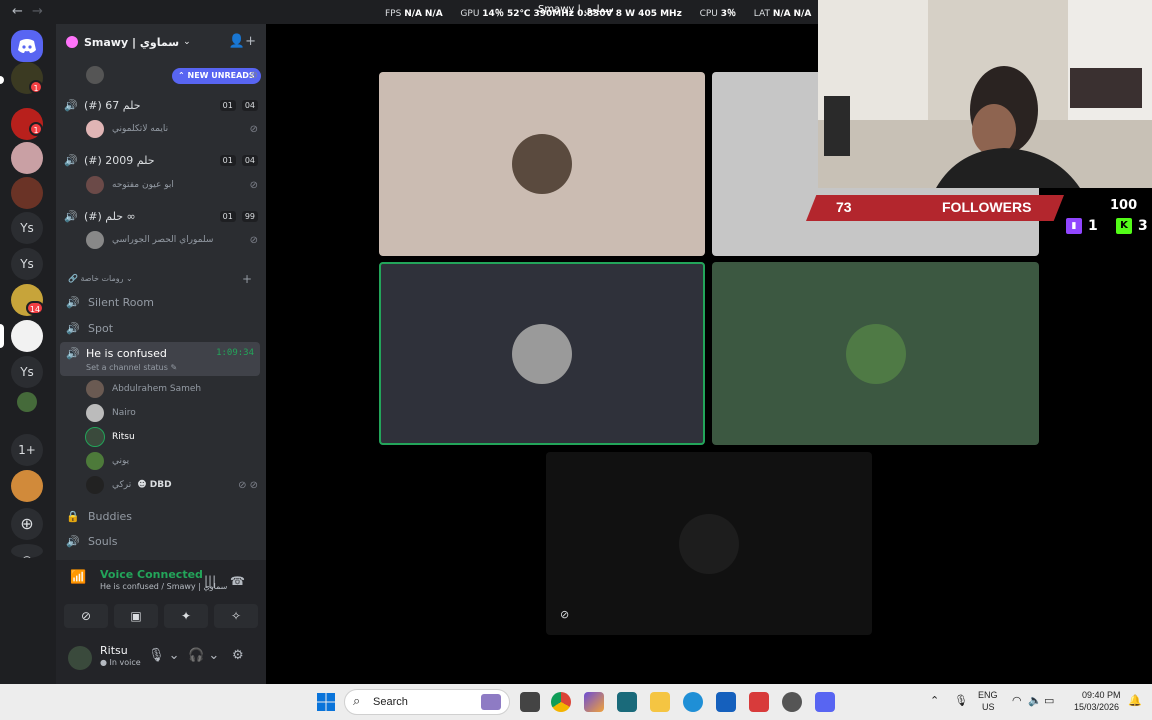 The image size is (1152, 720). I want to click on deafen-icon: ⊘, so click(253, 129).